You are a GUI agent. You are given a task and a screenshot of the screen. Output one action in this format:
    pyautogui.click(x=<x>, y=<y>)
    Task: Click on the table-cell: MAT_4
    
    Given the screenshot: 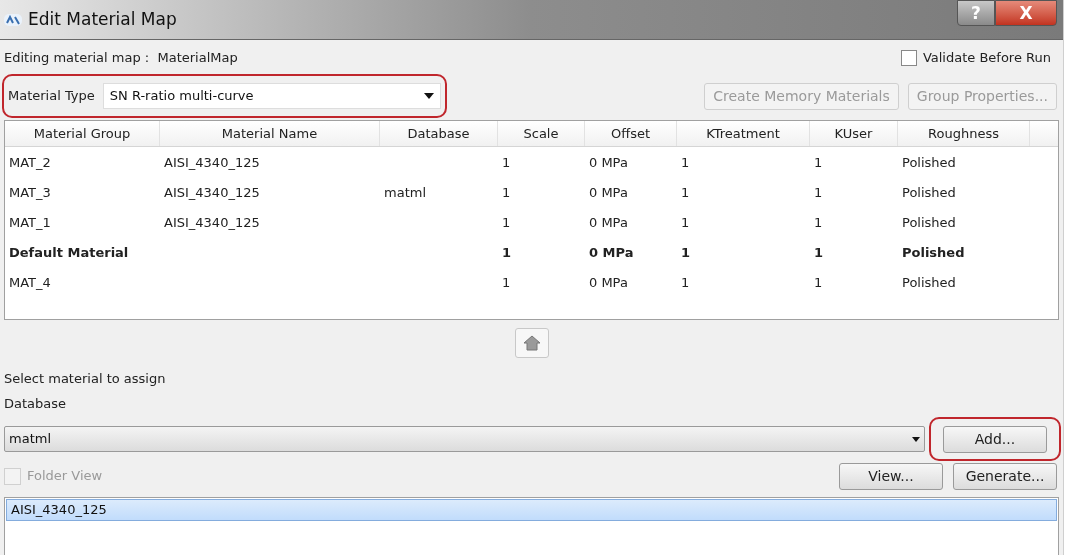 What is the action you would take?
    pyautogui.click(x=30, y=282)
    